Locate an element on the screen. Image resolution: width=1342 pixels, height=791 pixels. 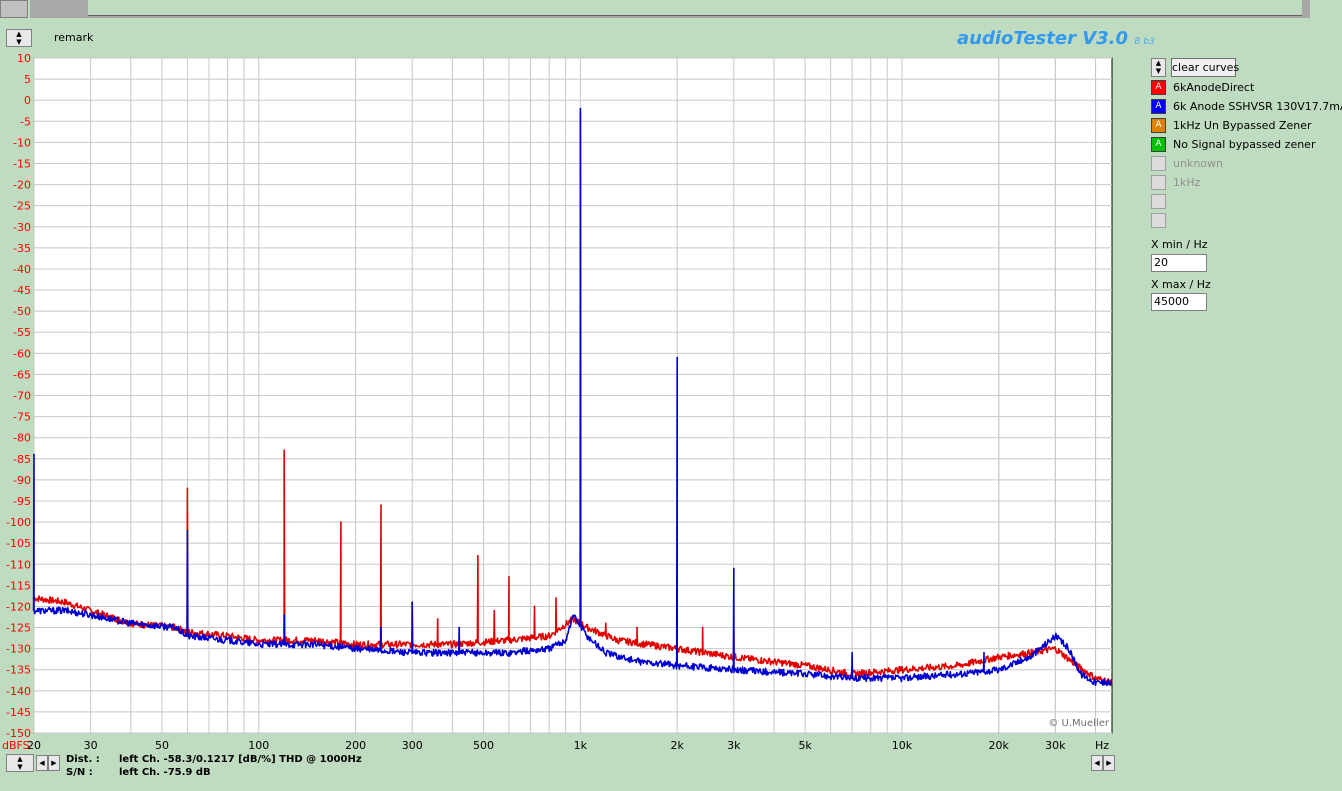
scroll-right-button: ▶ is located at coordinates (54, 763).